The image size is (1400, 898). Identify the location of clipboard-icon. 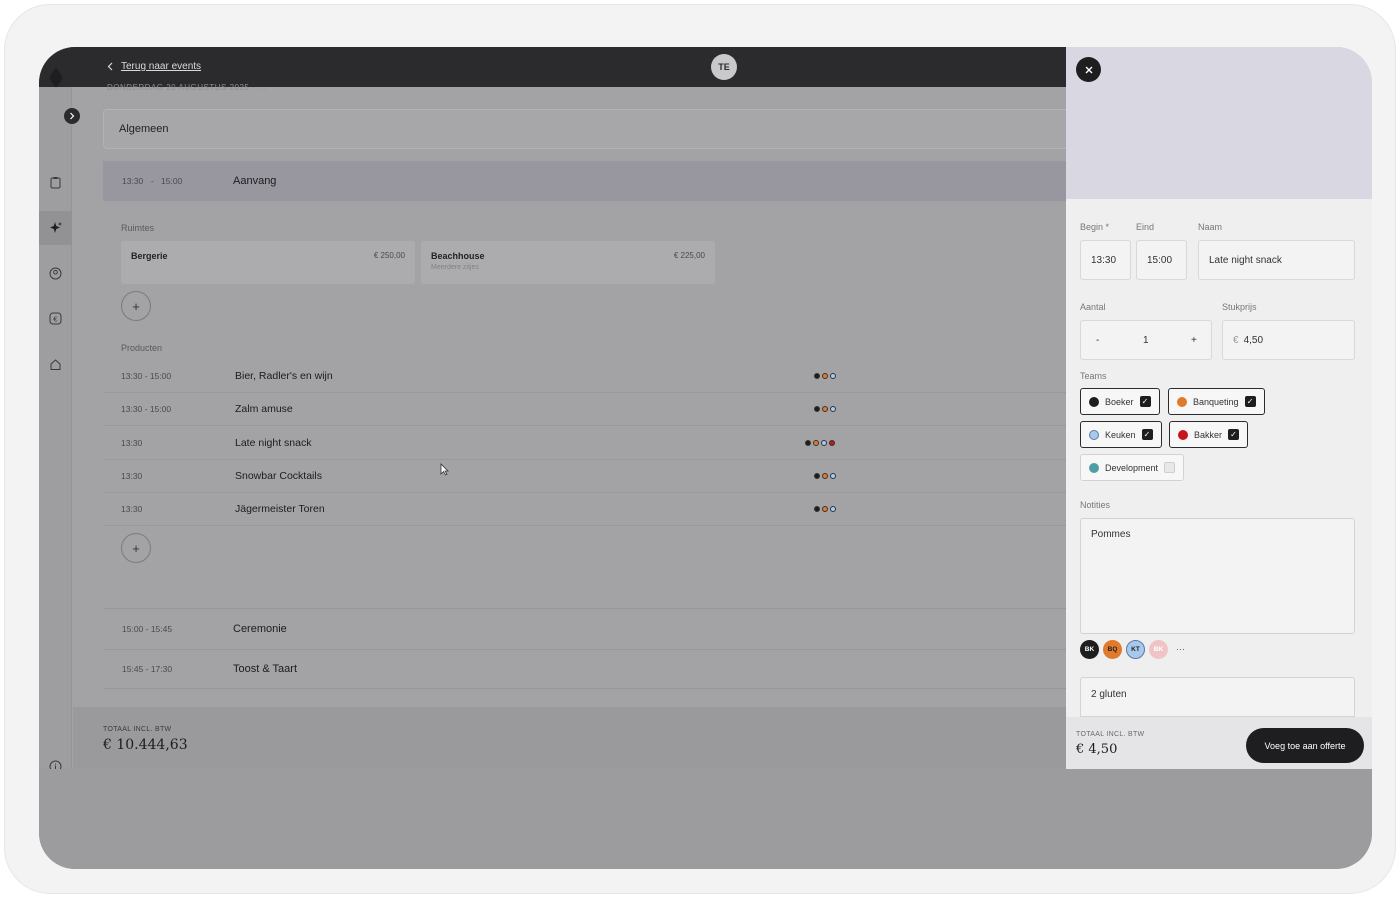
(55, 182).